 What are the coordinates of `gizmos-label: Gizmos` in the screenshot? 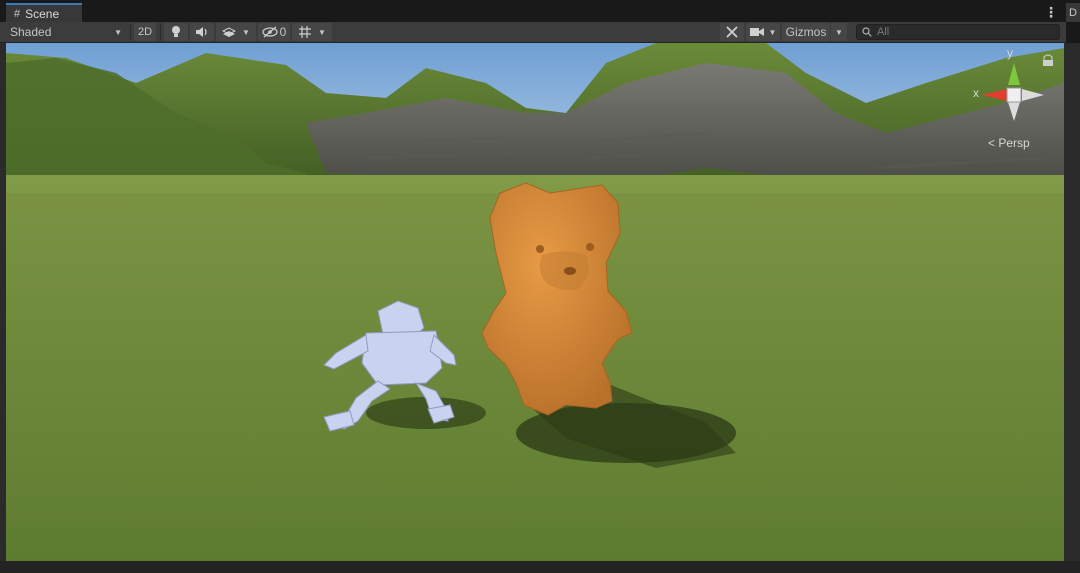 It's located at (806, 32).